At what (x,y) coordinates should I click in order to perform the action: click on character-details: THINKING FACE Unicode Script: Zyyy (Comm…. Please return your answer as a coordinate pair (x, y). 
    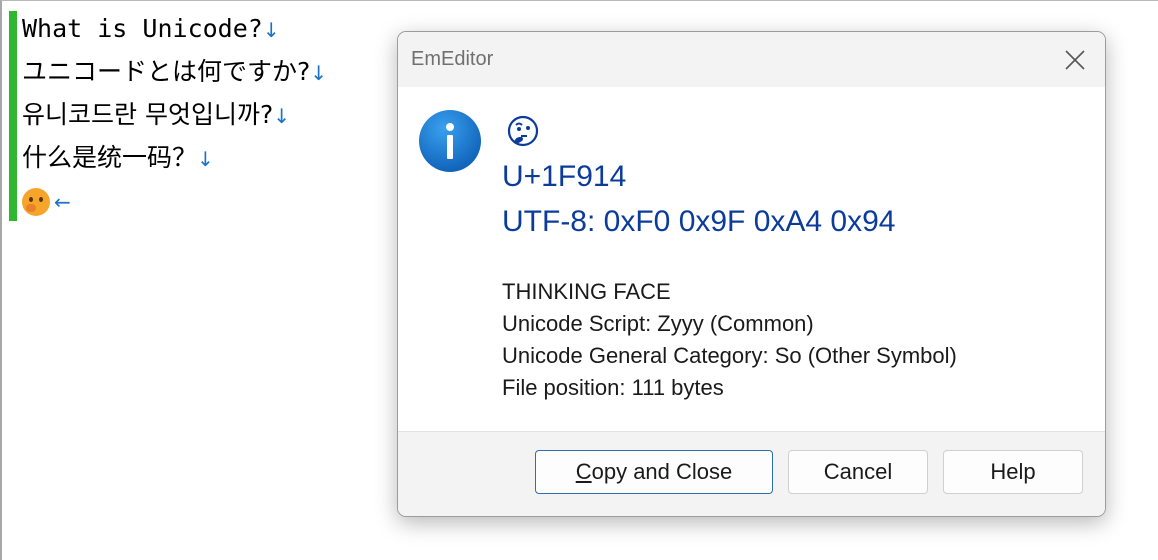
    Looking at the image, I should click on (729, 340).